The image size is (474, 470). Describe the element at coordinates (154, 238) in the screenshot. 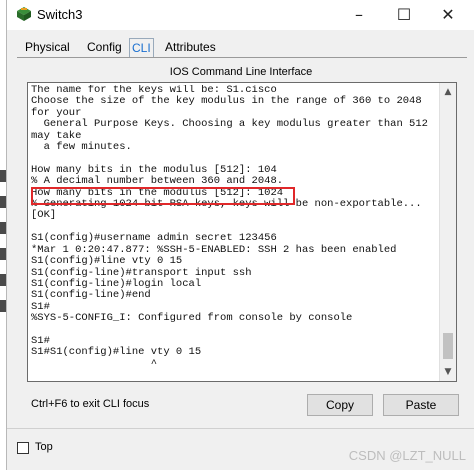

I see `cli-line: S1(config)#username admin secret 123456` at that location.